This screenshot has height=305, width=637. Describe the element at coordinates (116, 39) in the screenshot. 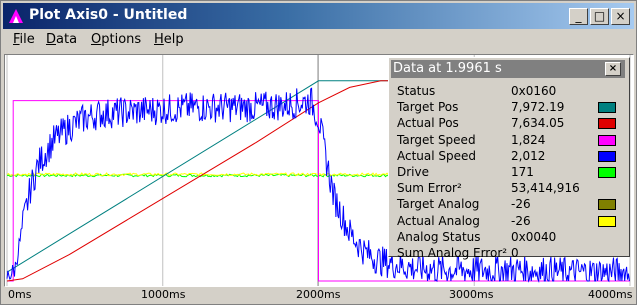

I see `menu-options: Options` at that location.